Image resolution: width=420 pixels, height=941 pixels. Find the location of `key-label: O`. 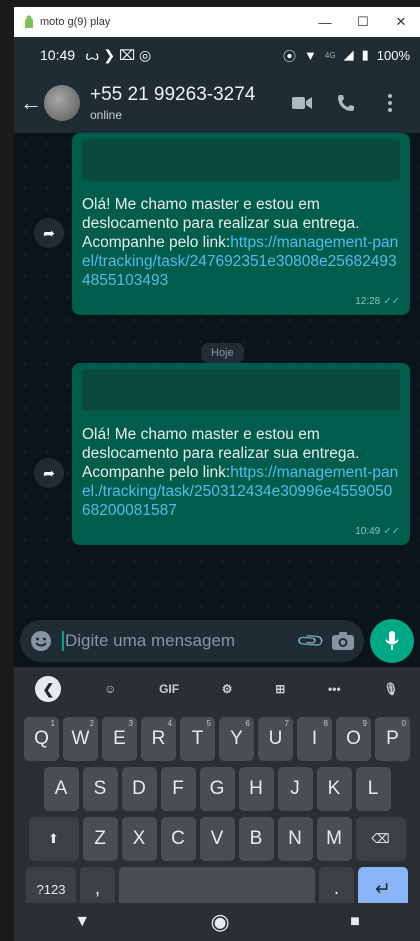

key-label: O is located at coordinates (353, 738).